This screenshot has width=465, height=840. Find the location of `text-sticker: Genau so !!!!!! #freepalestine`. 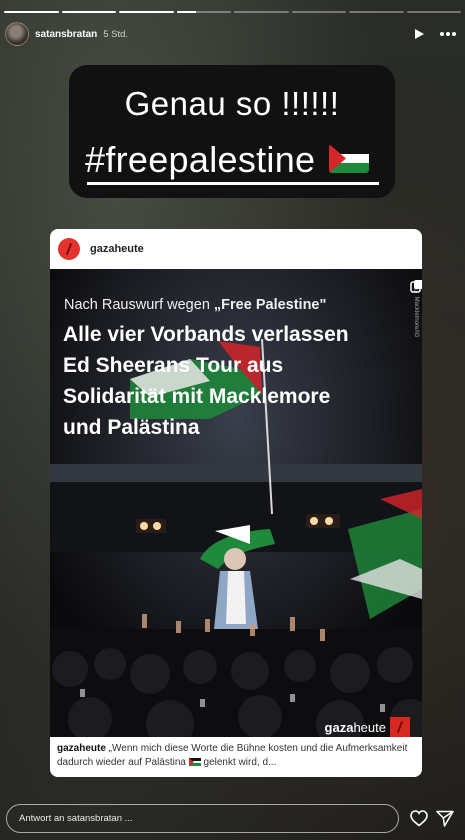

text-sticker: Genau so !!!!!! #freepalestine is located at coordinates (232, 131).